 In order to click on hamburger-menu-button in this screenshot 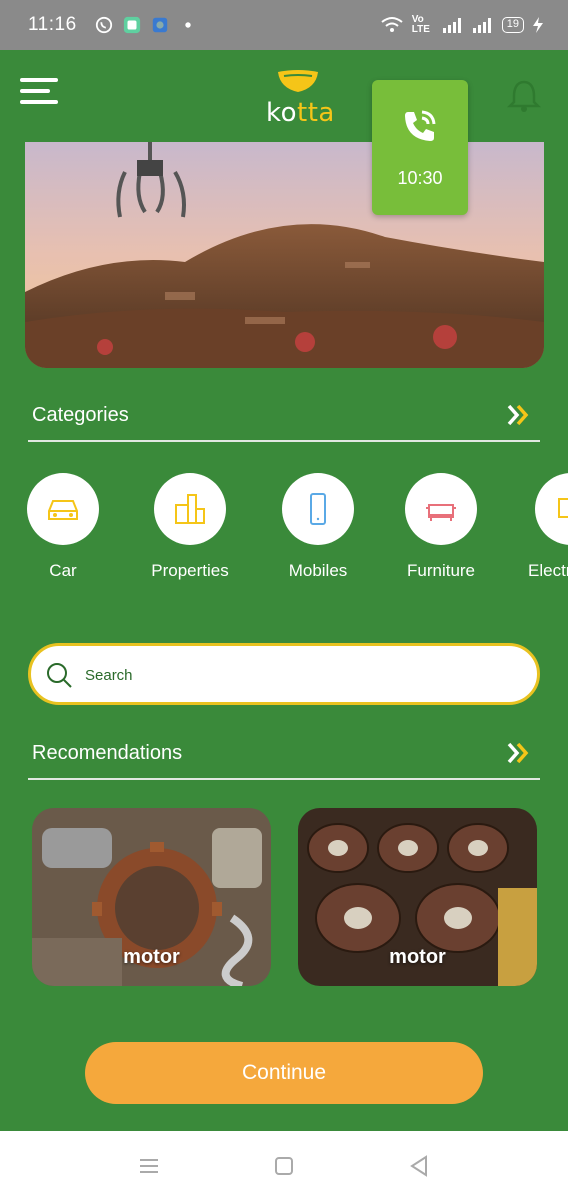, I will do `click(40, 93)`.